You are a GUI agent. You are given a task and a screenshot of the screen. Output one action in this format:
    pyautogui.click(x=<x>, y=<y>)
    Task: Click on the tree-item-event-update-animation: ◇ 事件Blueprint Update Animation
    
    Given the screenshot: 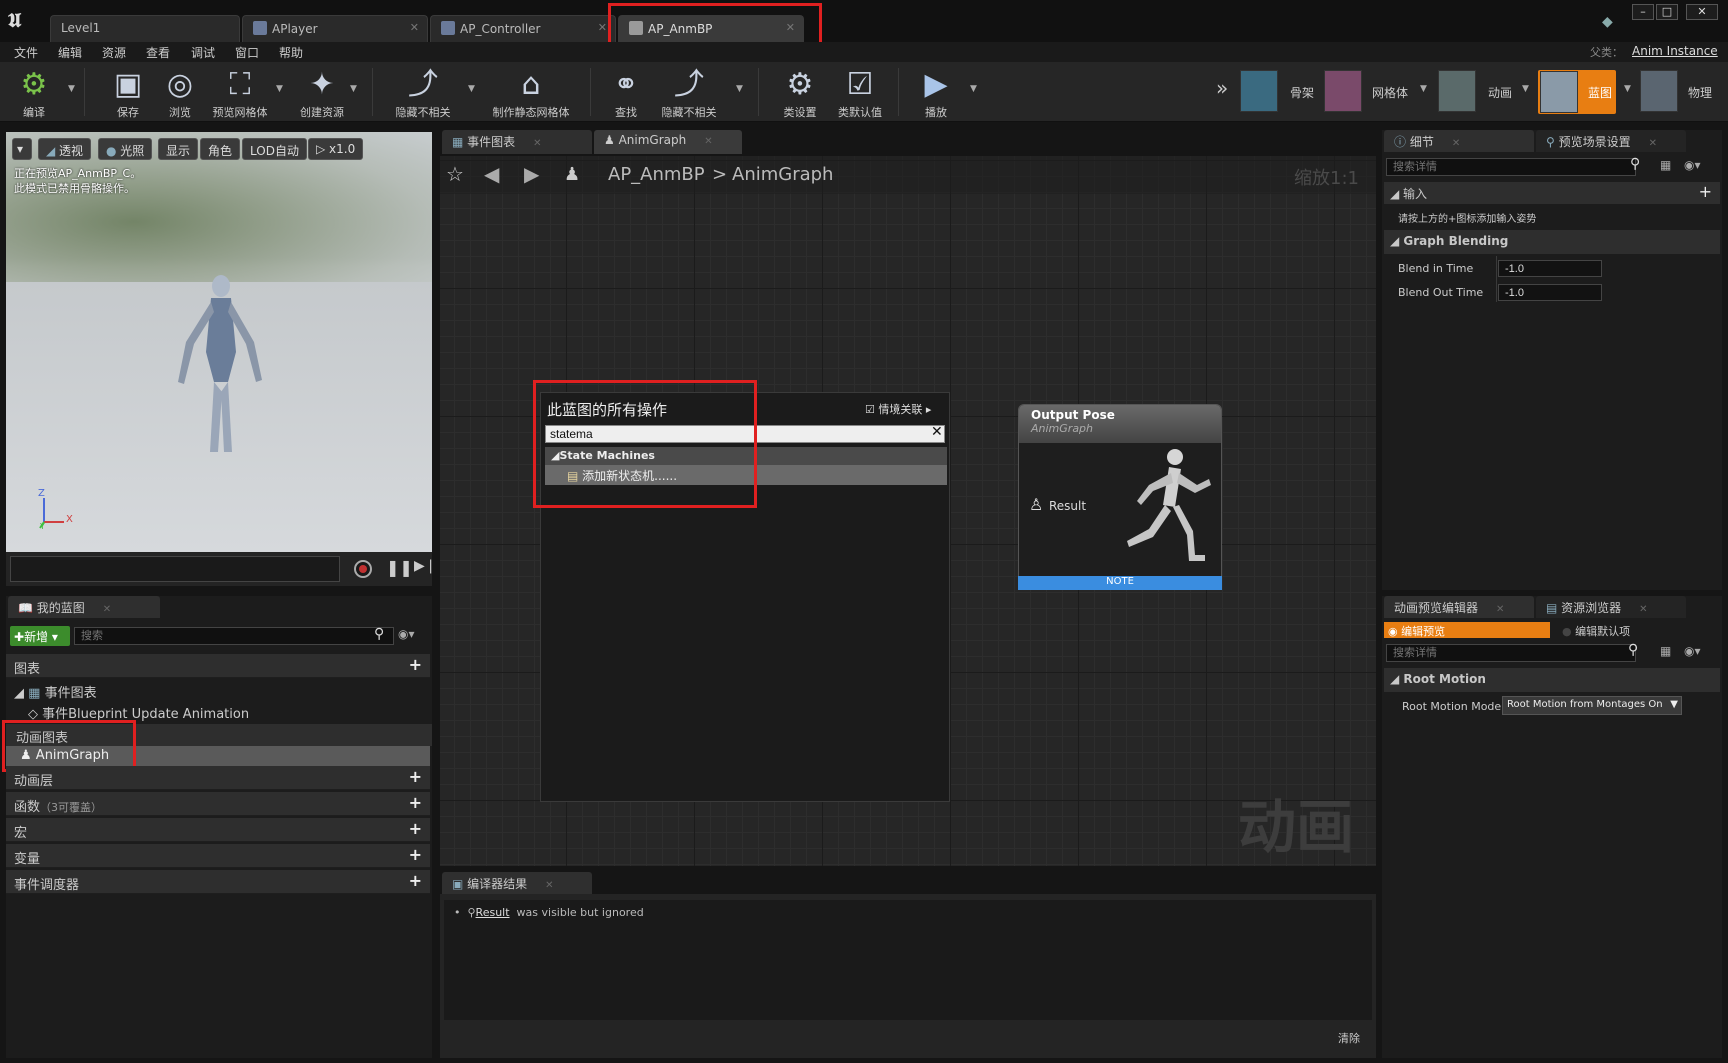 What is the action you would take?
    pyautogui.click(x=138, y=712)
    